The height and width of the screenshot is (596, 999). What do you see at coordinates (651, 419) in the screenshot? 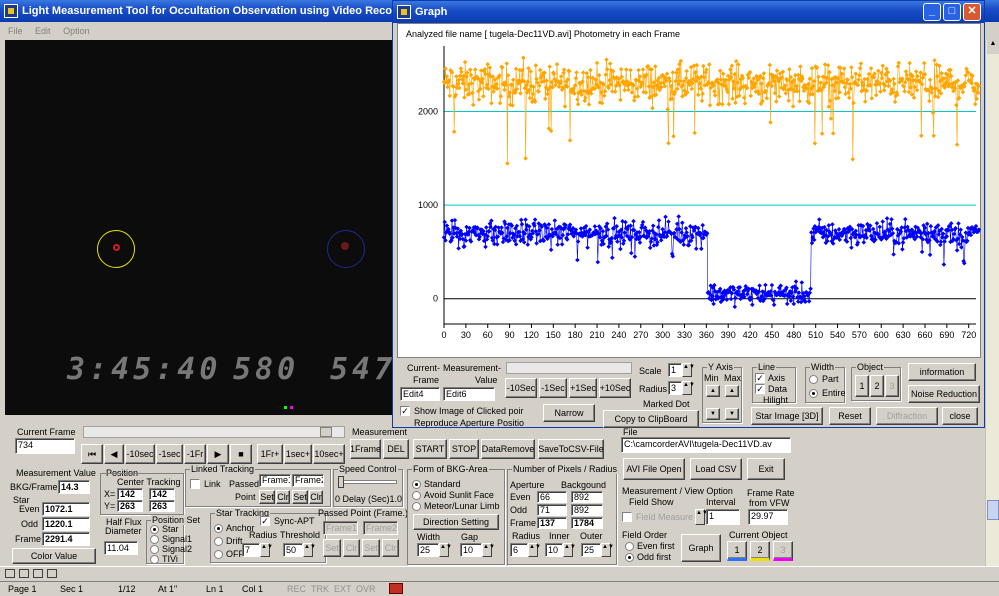
I see `copy-clipboard-button: Copy to ClipBoard` at bounding box center [651, 419].